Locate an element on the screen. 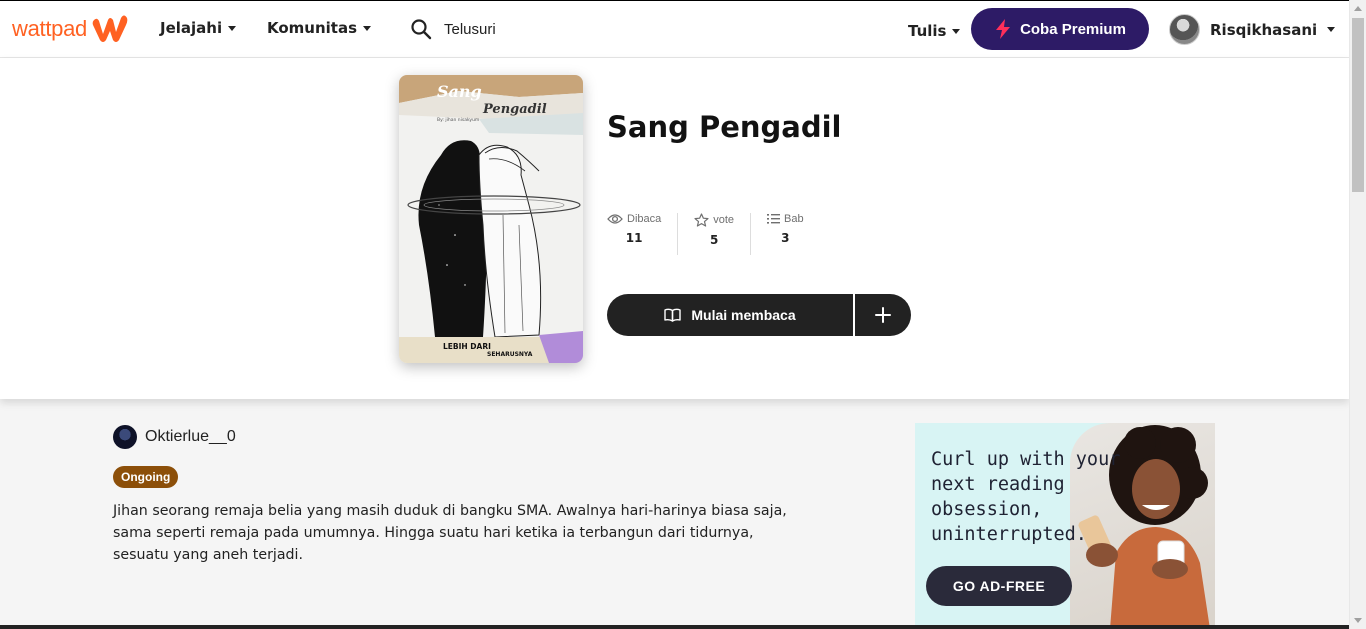 Image resolution: width=1366 pixels, height=629 pixels. stat-reads: Dibaca 11 is located at coordinates (643, 234).